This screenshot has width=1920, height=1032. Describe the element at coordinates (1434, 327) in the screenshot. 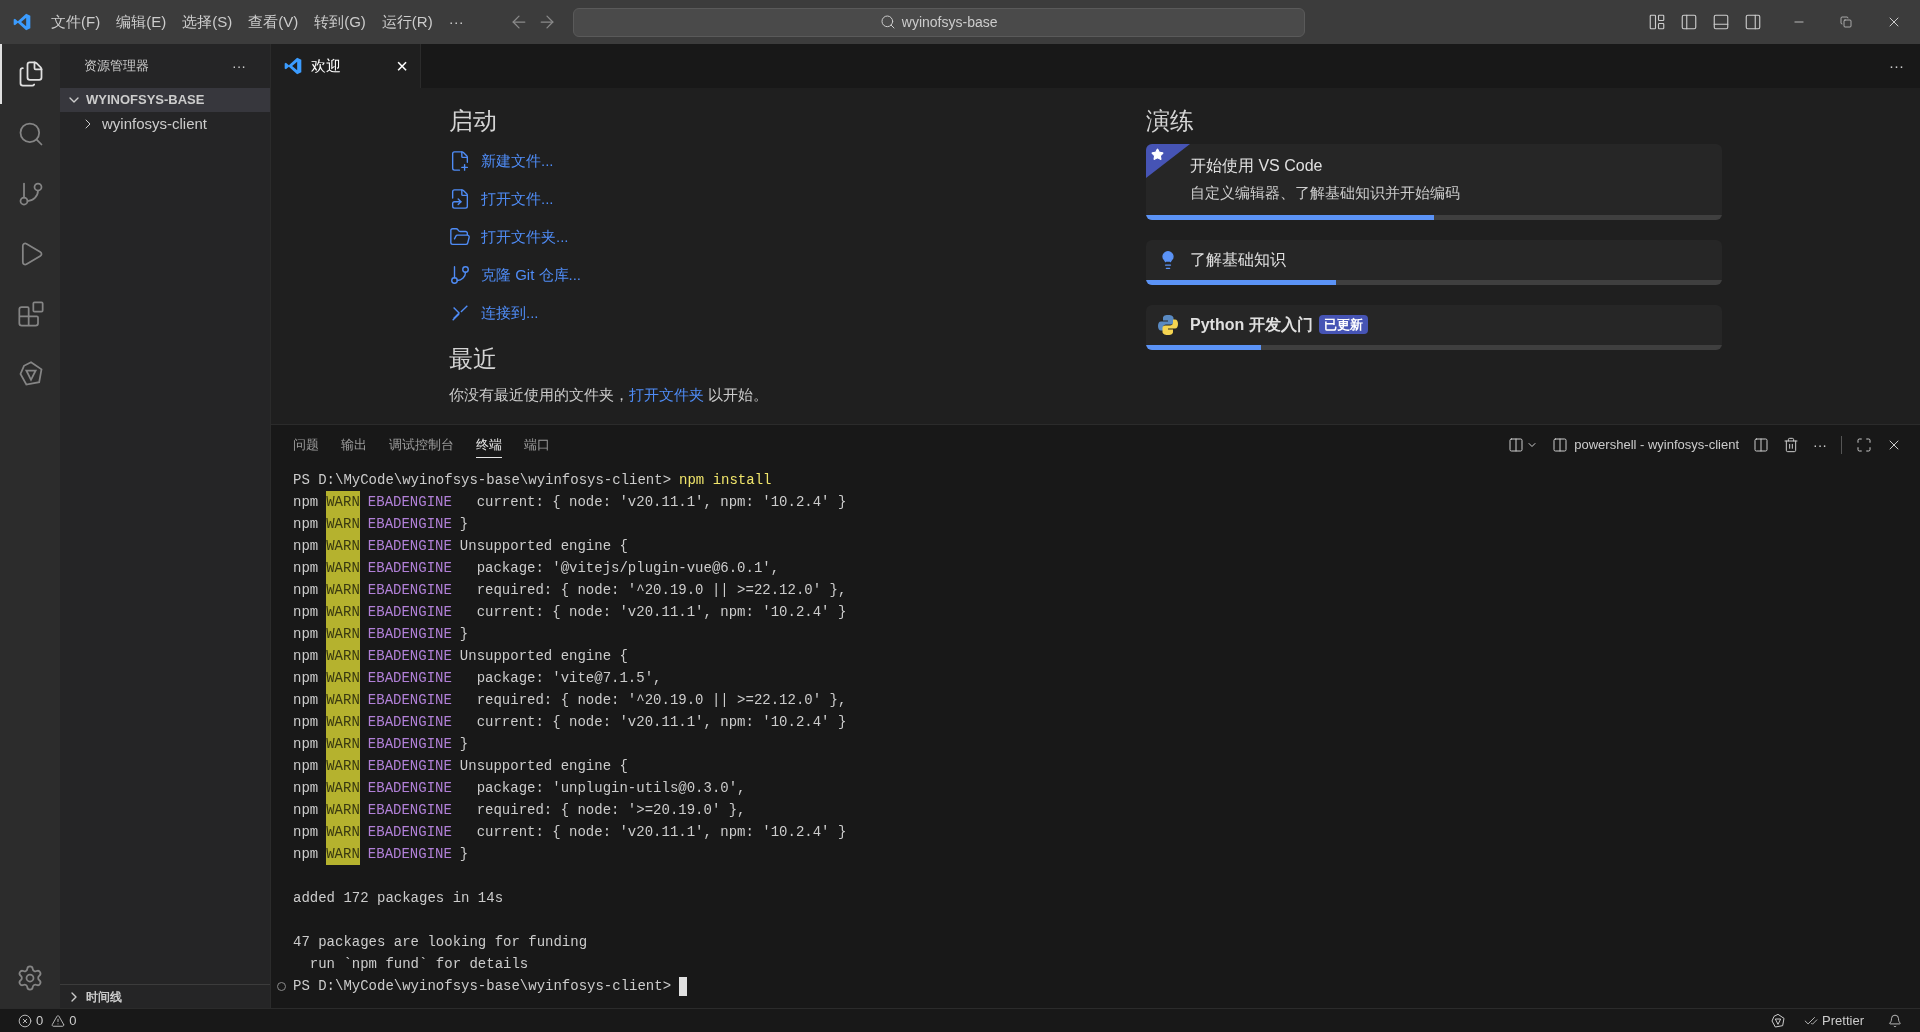

I see `walkthrough-card: Python 开发入门 已更新` at that location.